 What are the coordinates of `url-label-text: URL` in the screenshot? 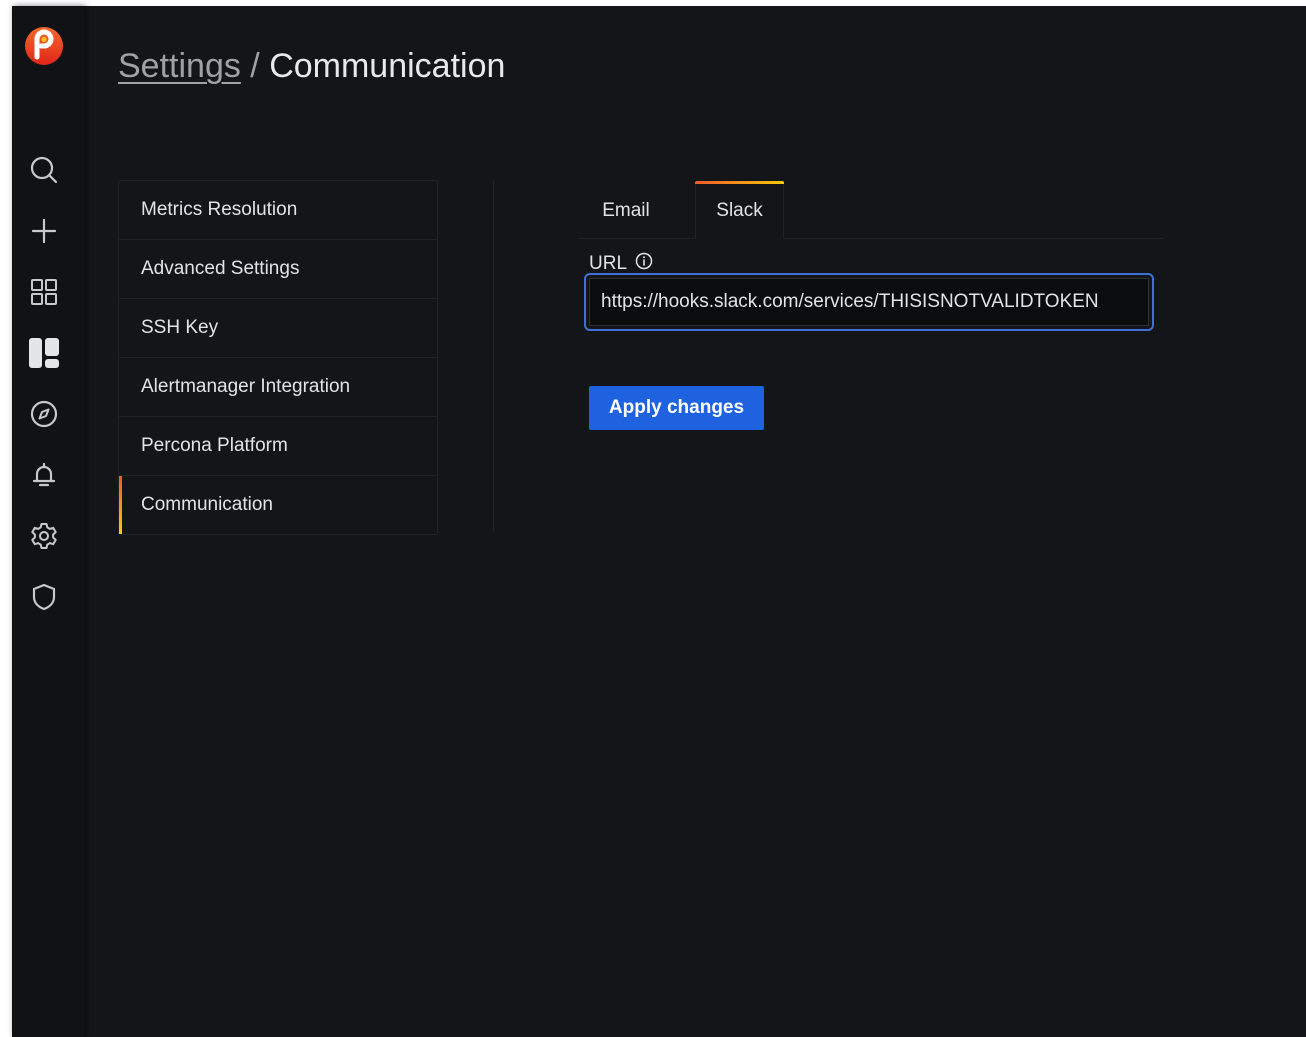 It's located at (608, 263).